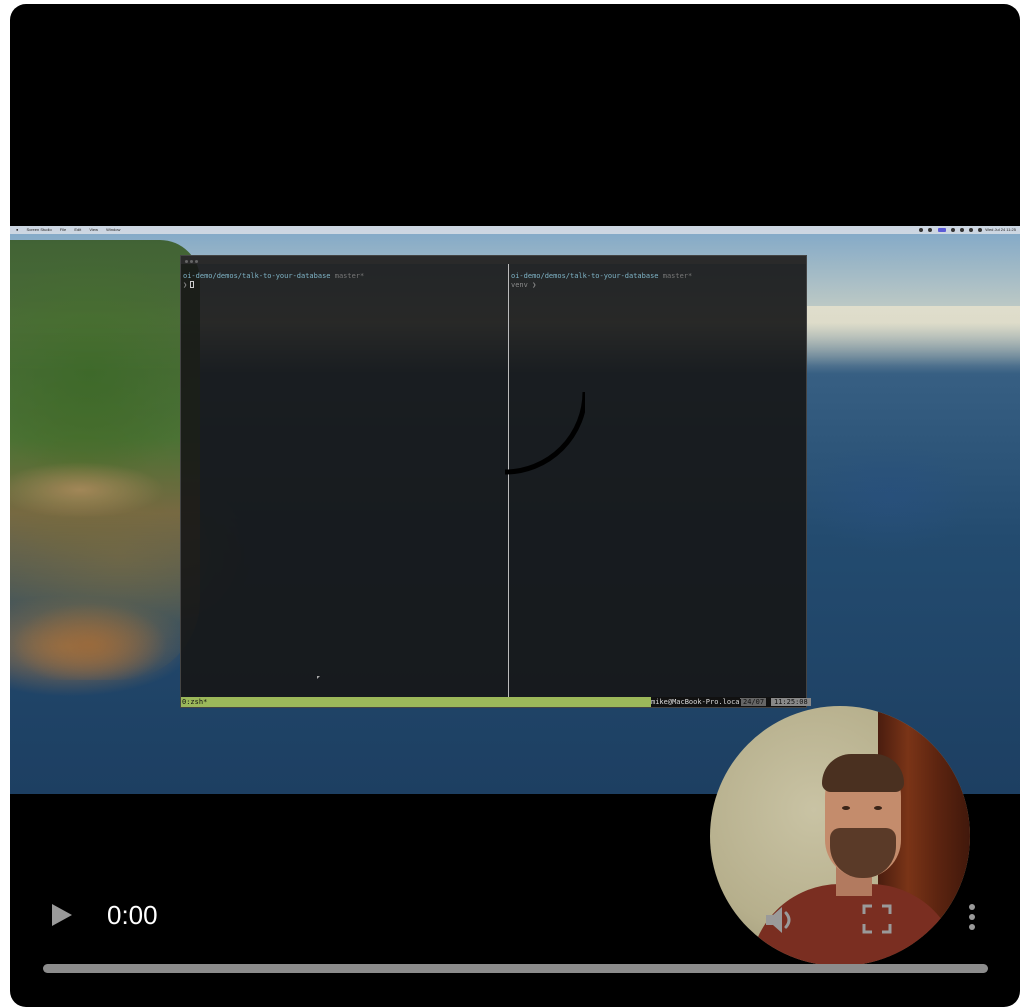 This screenshot has height=1007, width=1020. Describe the element at coordinates (966, 230) in the screenshot. I see `menu-bar-status: Wed Jul 24 11:25` at that location.